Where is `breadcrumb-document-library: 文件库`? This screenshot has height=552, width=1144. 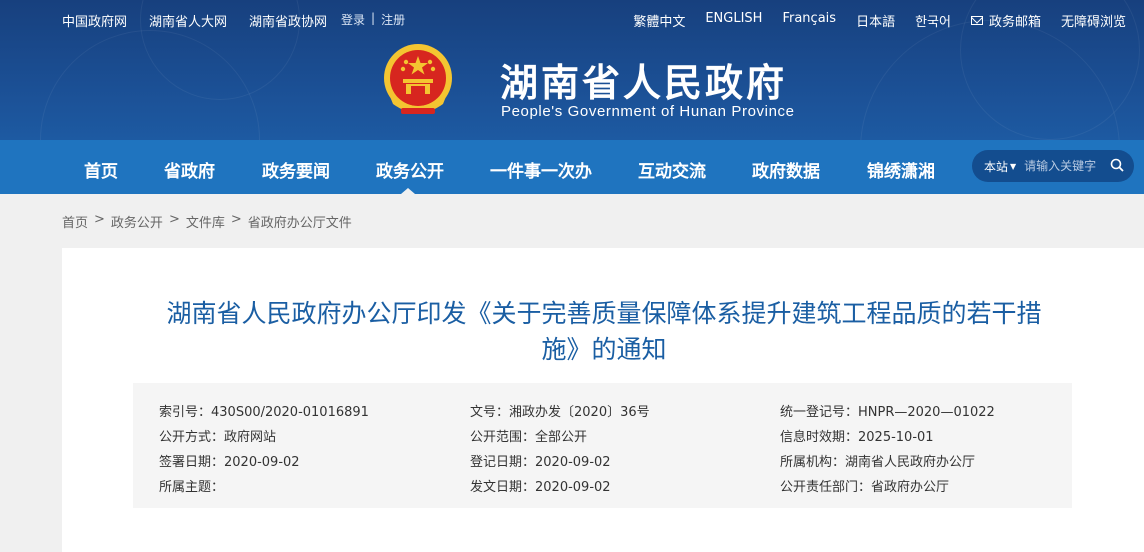
breadcrumb-document-library: 文件库 is located at coordinates (205, 221).